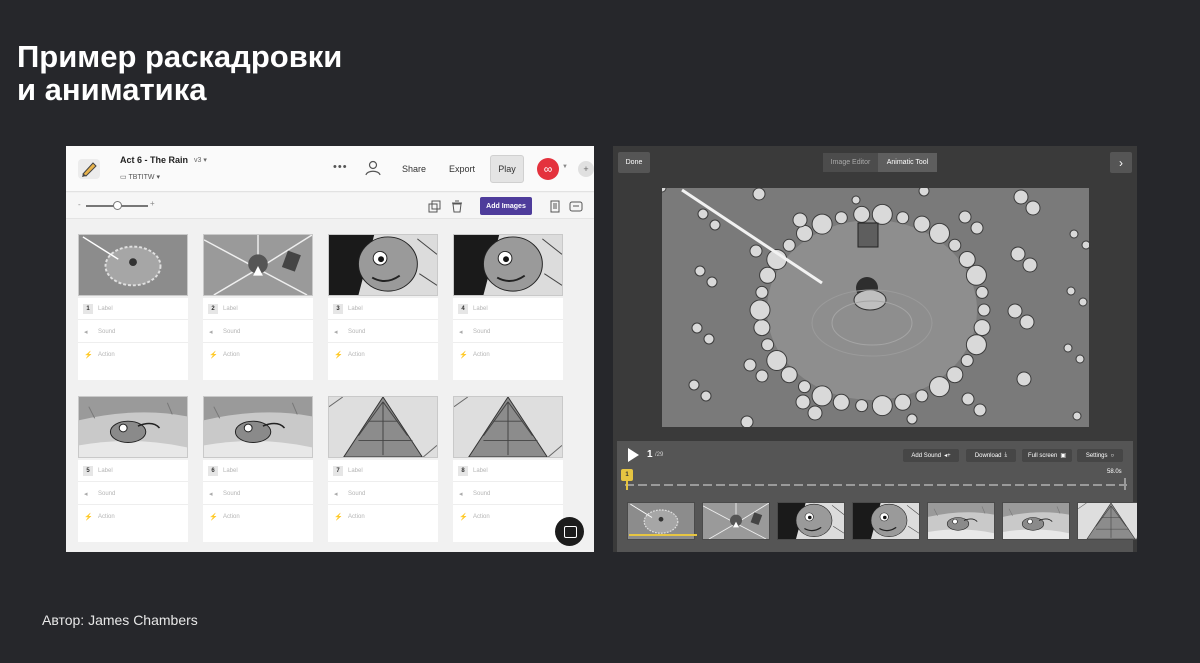 The width and height of the screenshot is (1200, 663). Describe the element at coordinates (1042, 455) in the screenshot. I see `full-screen-label: Full screen` at that location.